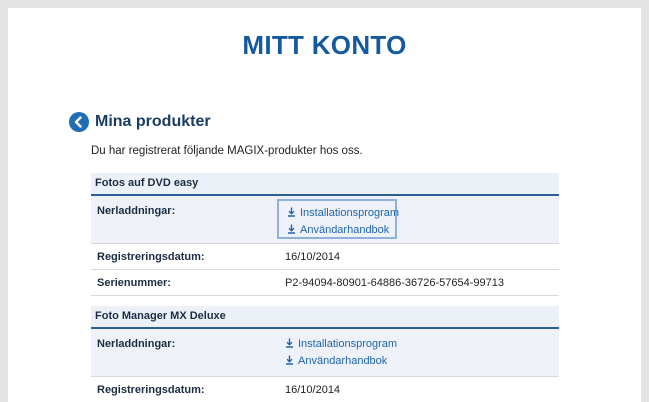  What do you see at coordinates (324, 45) in the screenshot?
I see `page-title: MITT KONTO` at bounding box center [324, 45].